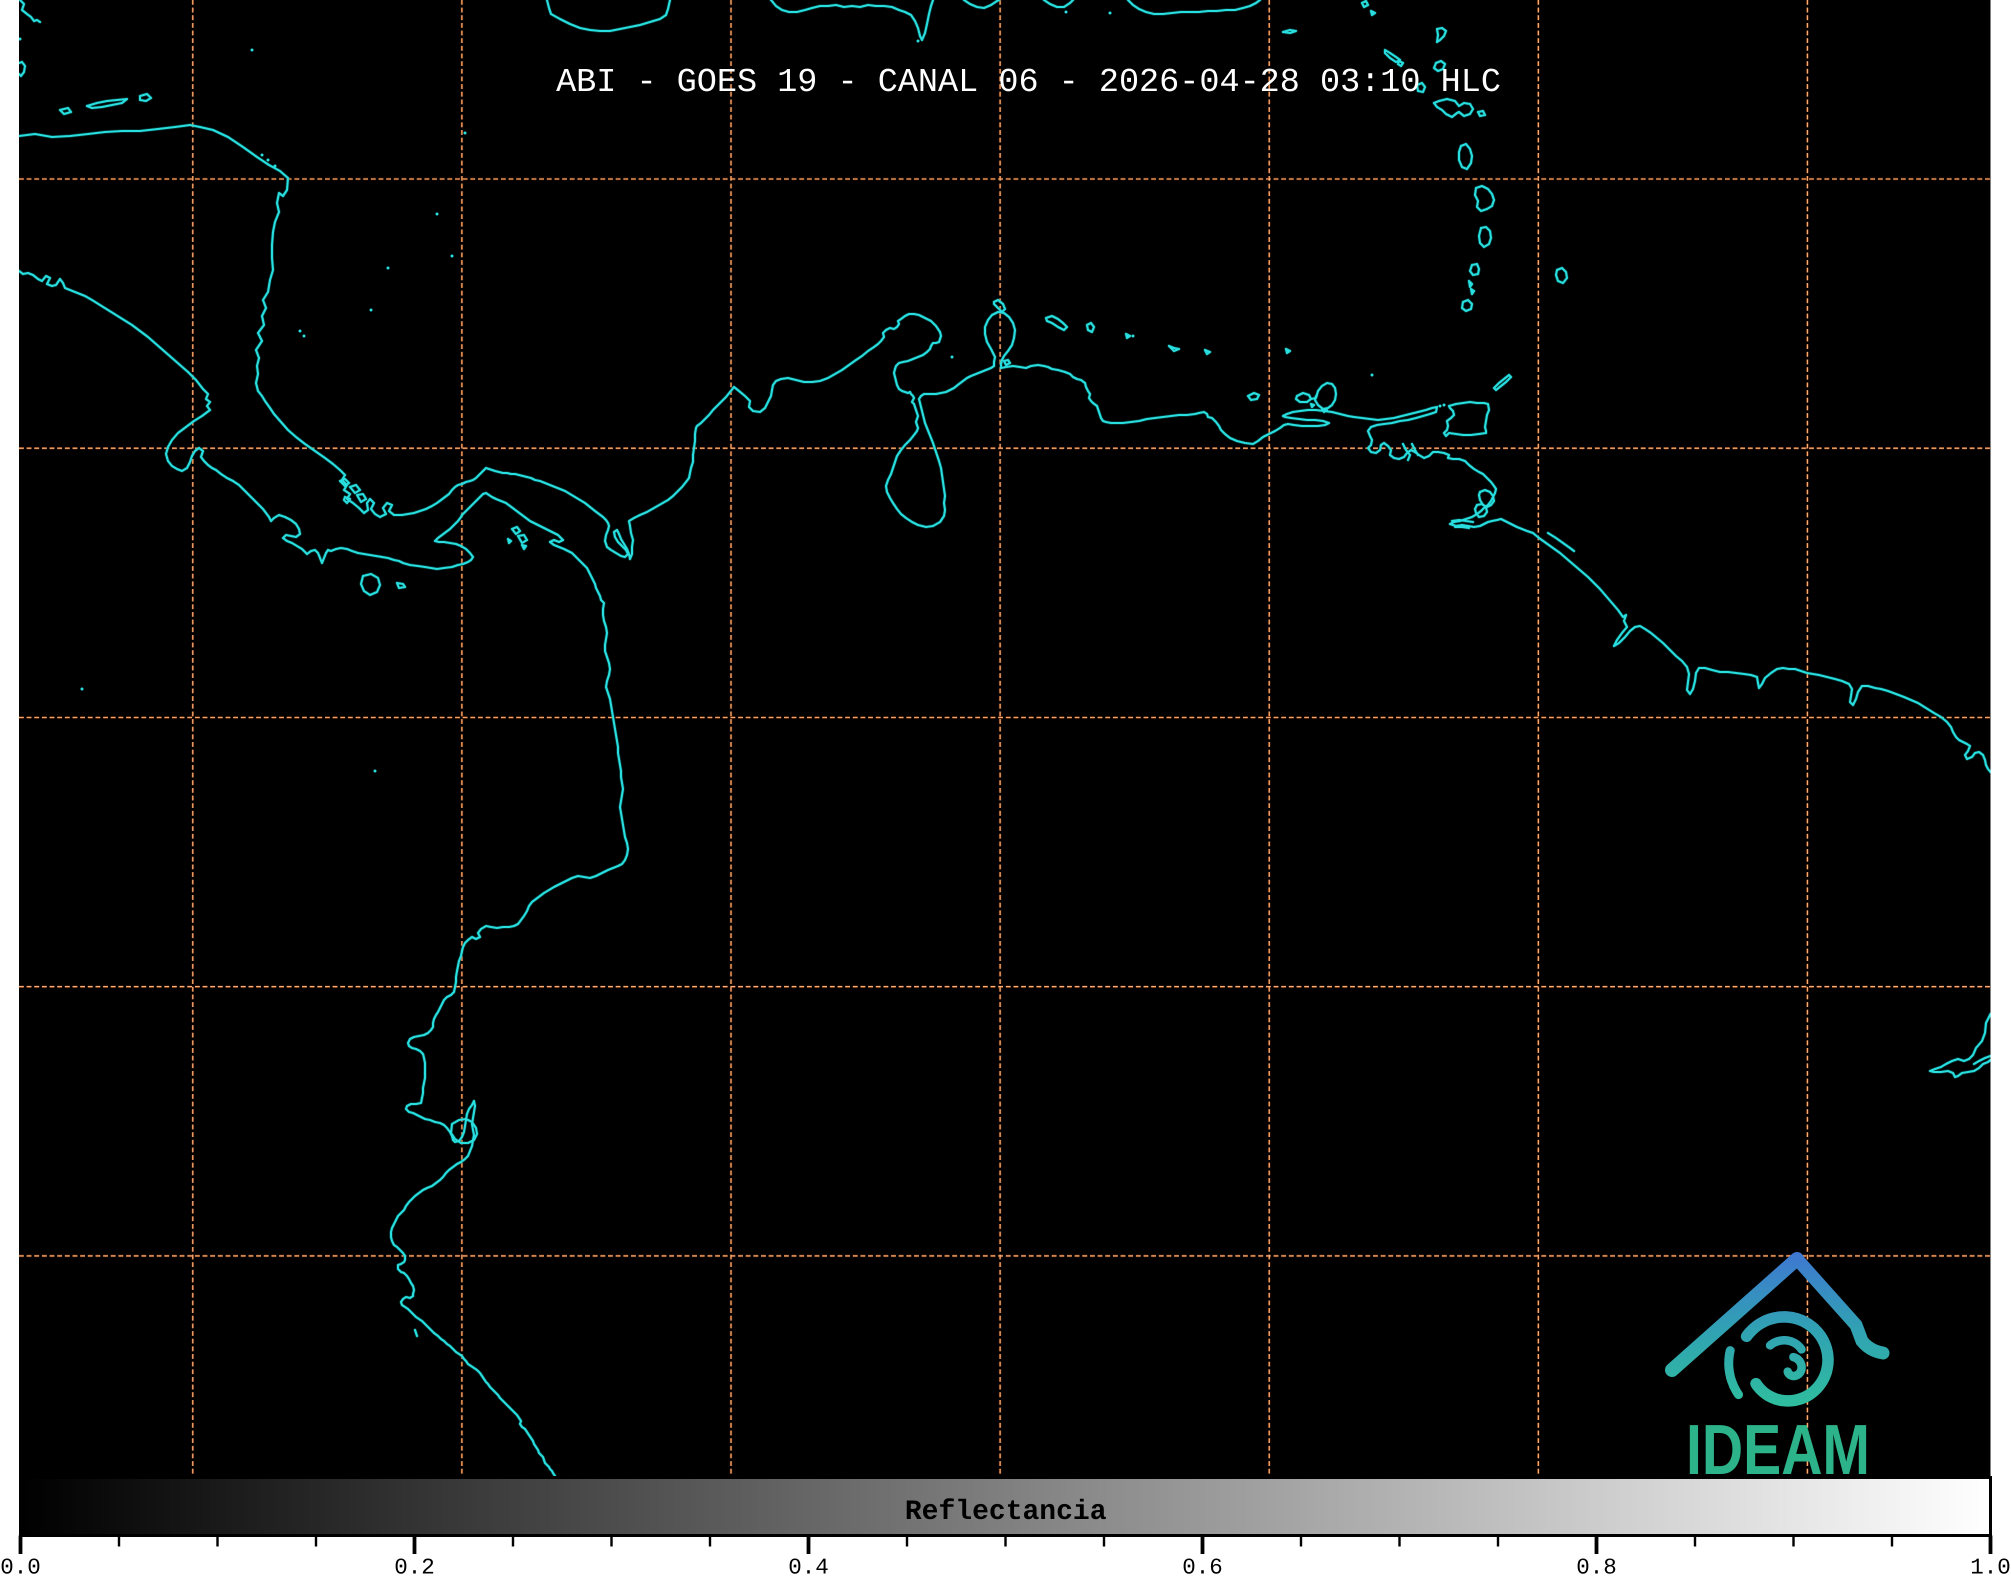  What do you see at coordinates (1990, 1566) in the screenshot?
I see `svg-text: 1.0` at bounding box center [1990, 1566].